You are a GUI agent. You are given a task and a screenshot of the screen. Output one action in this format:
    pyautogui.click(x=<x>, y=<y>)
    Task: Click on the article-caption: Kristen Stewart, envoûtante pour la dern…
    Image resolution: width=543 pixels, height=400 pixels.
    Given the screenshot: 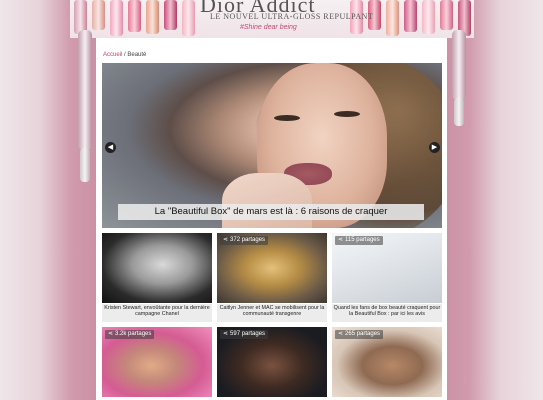 What is the action you would take?
    pyautogui.click(x=157, y=313)
    